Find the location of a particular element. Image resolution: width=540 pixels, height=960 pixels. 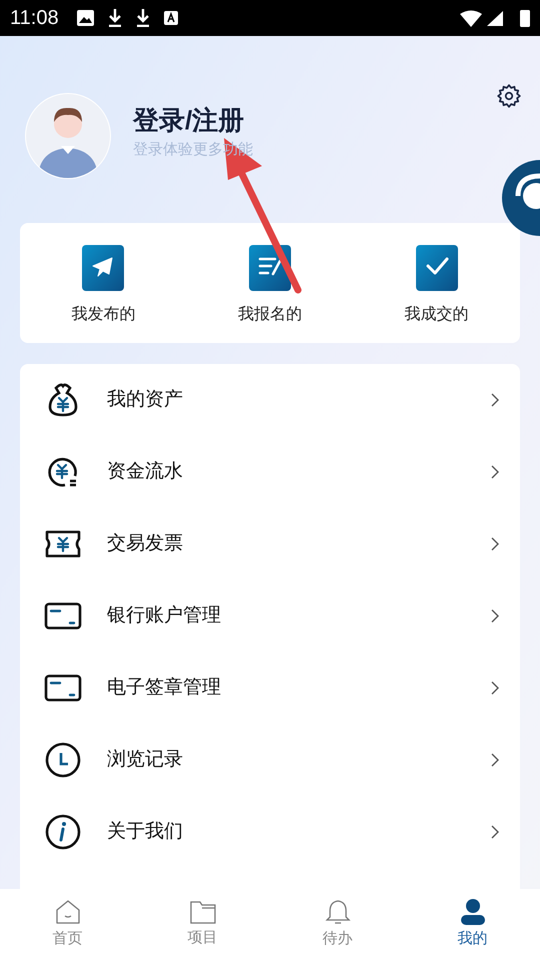

clock-time: 11:08 is located at coordinates (34, 18).